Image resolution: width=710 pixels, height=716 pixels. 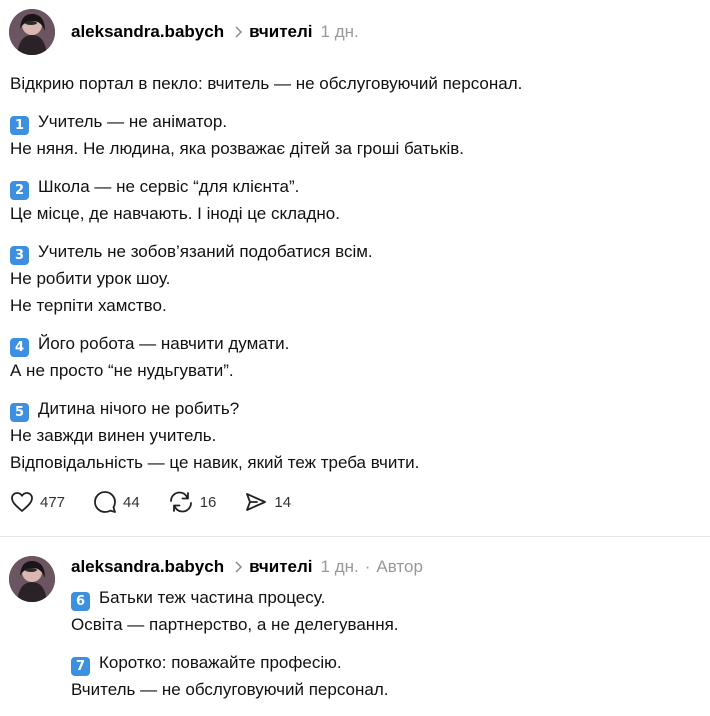 I want to click on comment-count: 44, so click(x=131, y=502).